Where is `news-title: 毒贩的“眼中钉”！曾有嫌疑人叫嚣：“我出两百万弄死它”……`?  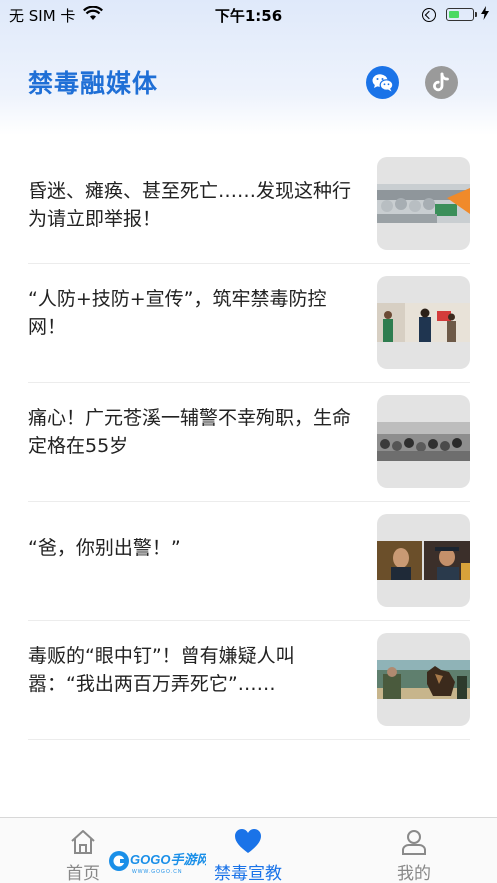 news-title: 毒贩的“眼中钉”！曾有嫌疑人叫嚣：“我出两百万弄死它”…… is located at coordinates (161, 670).